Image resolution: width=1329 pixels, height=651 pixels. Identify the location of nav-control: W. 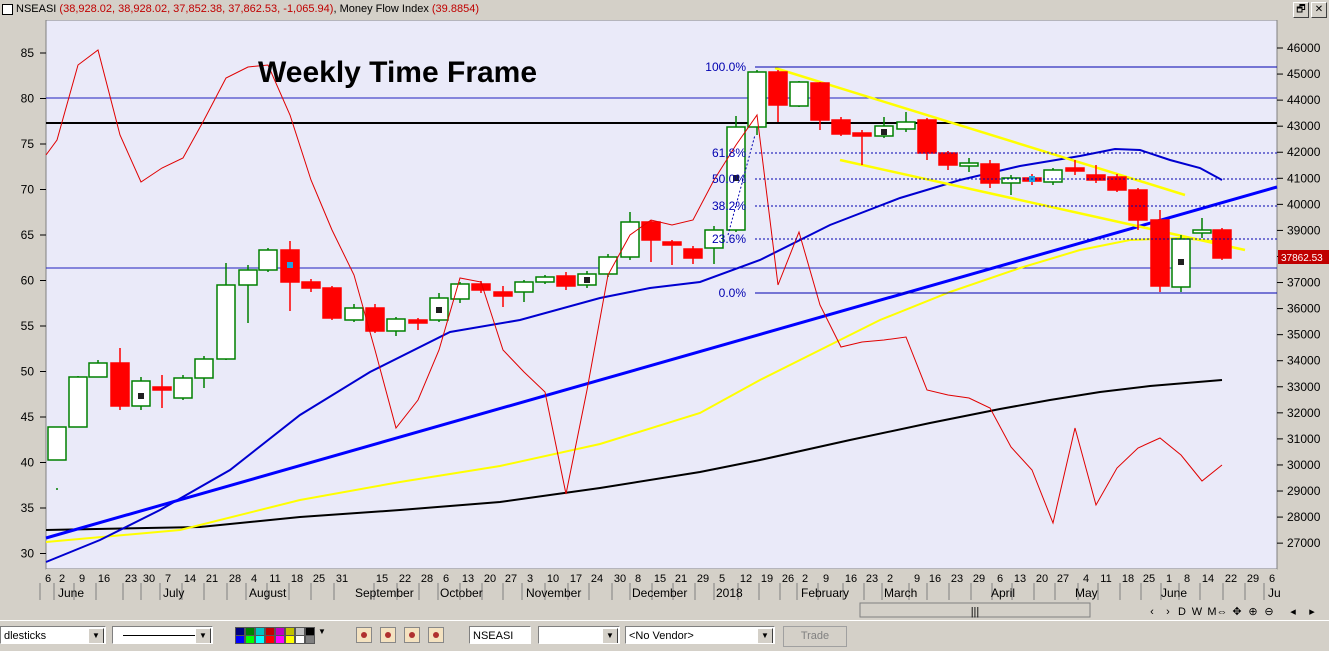
(1197, 612).